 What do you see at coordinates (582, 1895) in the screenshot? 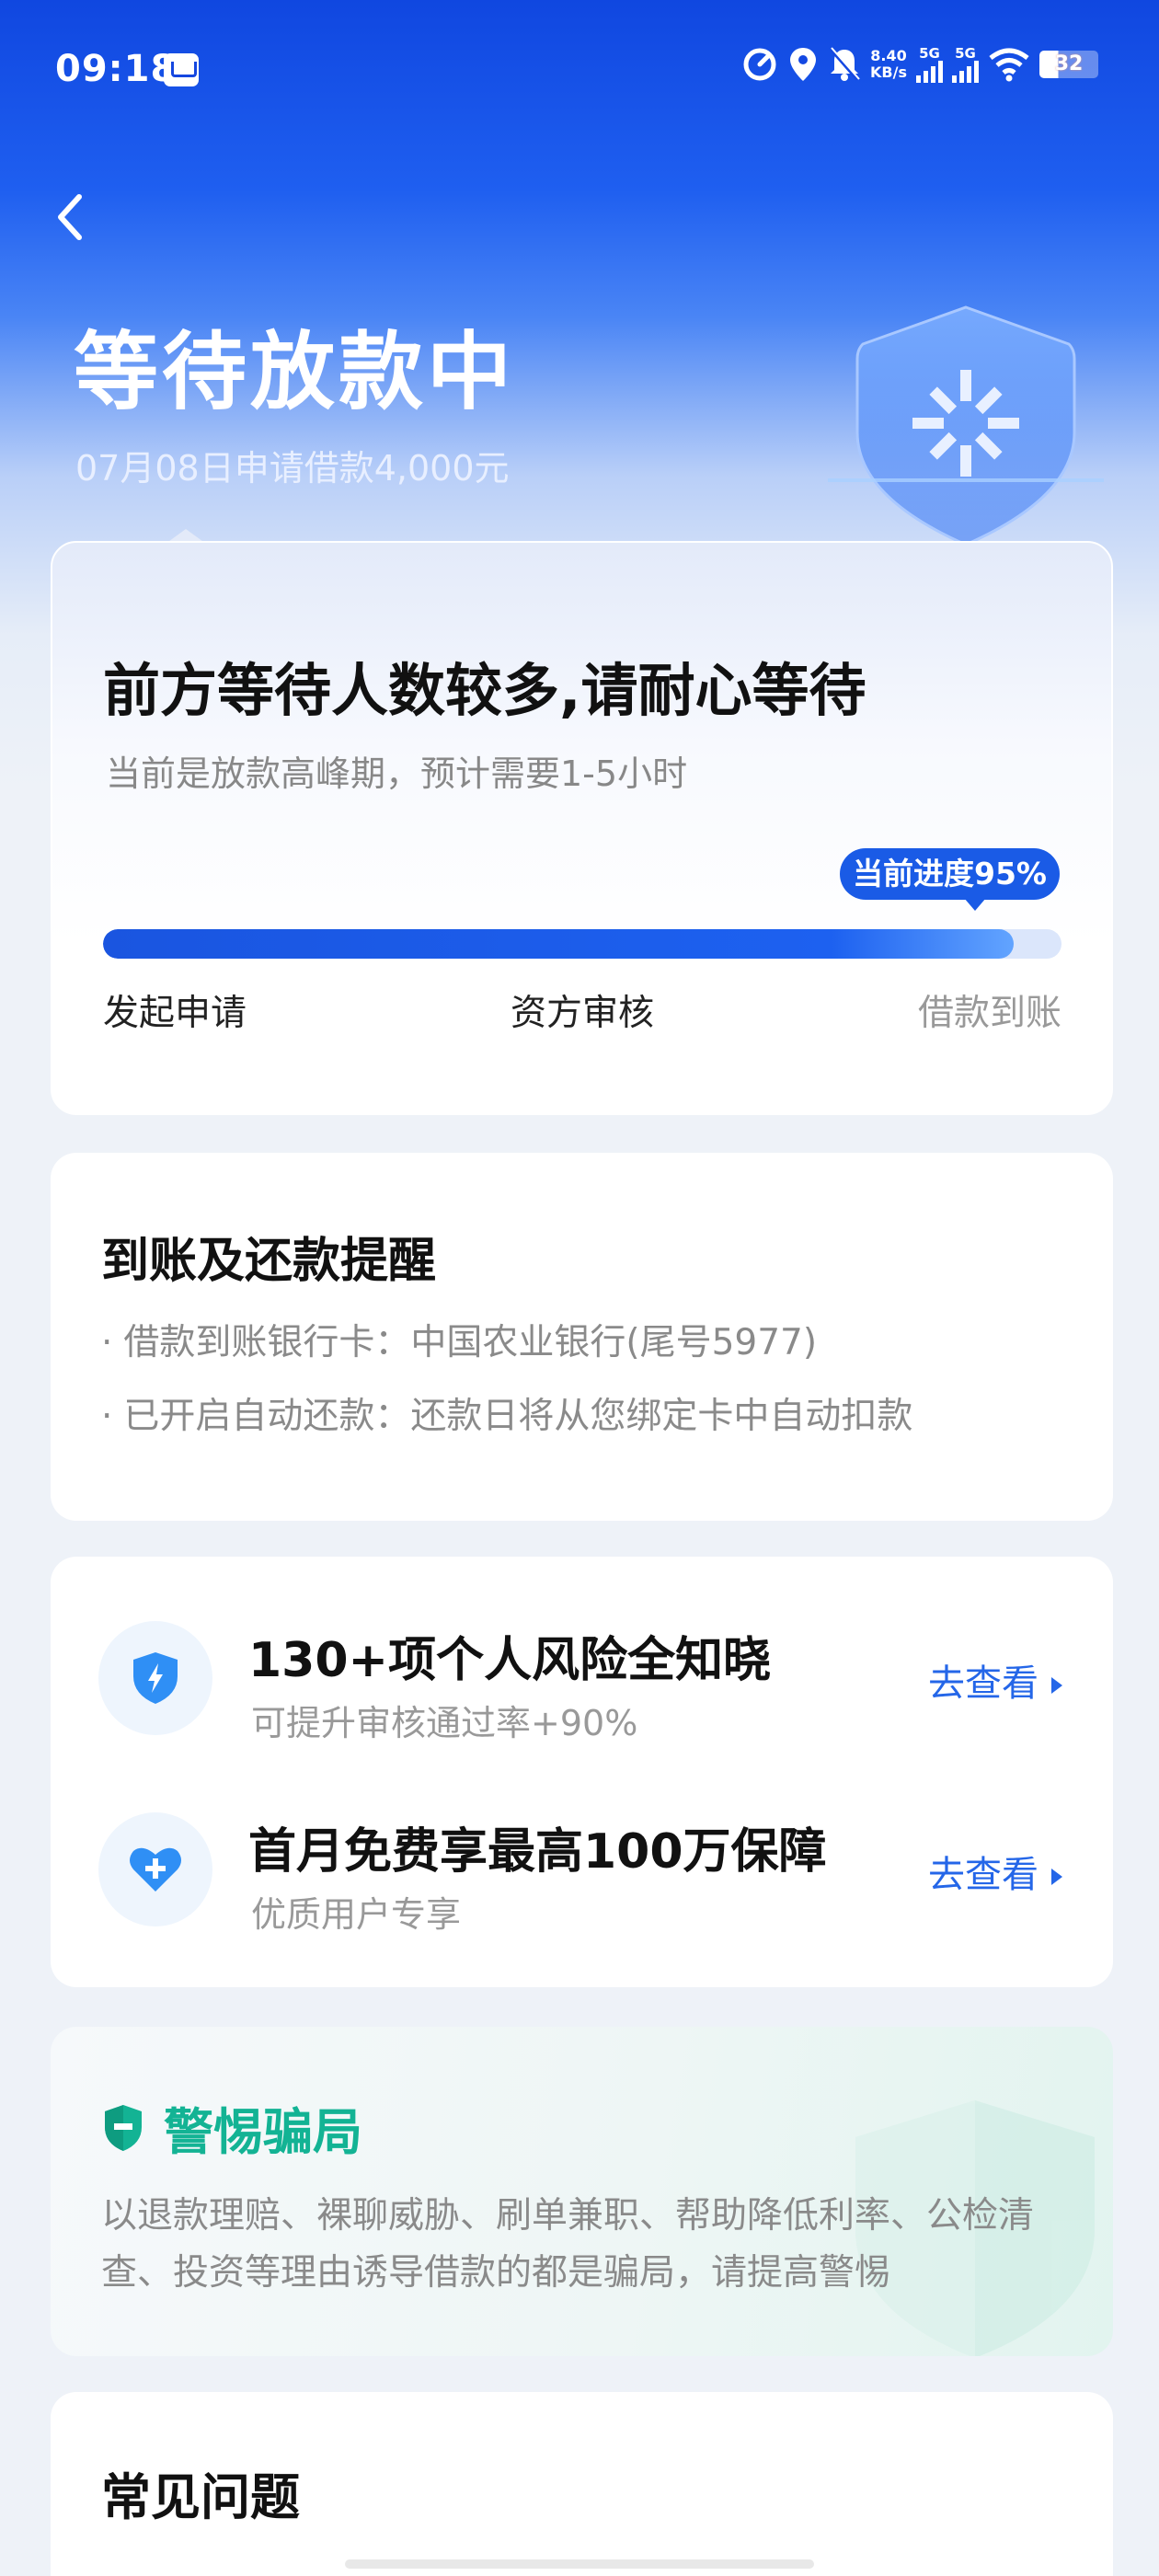
I see `promo-row-insurance: 首月免费享最高100万保障 优质用户专享 去查看` at bounding box center [582, 1895].